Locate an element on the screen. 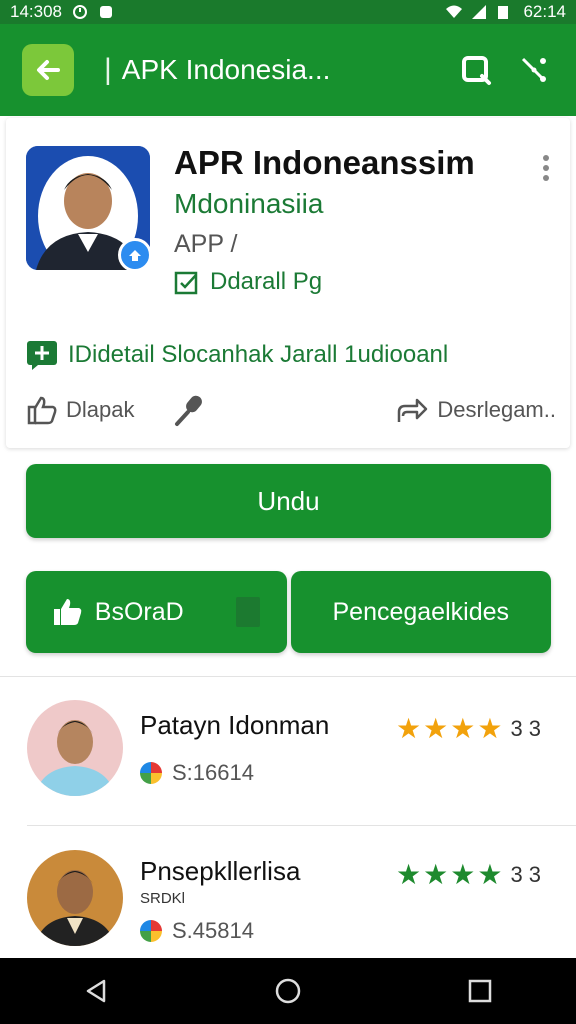 This screenshot has width=576, height=1024. mic-icon is located at coordinates (188, 410).